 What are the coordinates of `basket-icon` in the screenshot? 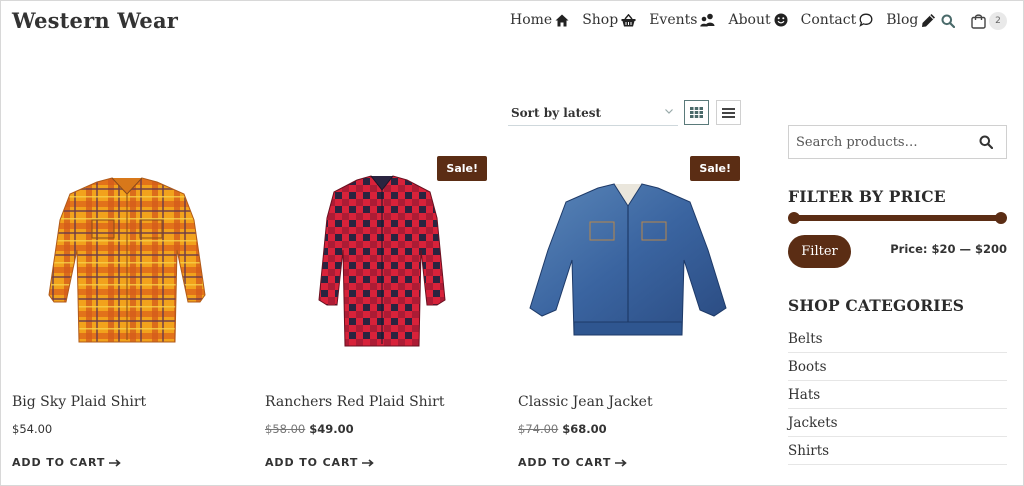 It's located at (628, 19).